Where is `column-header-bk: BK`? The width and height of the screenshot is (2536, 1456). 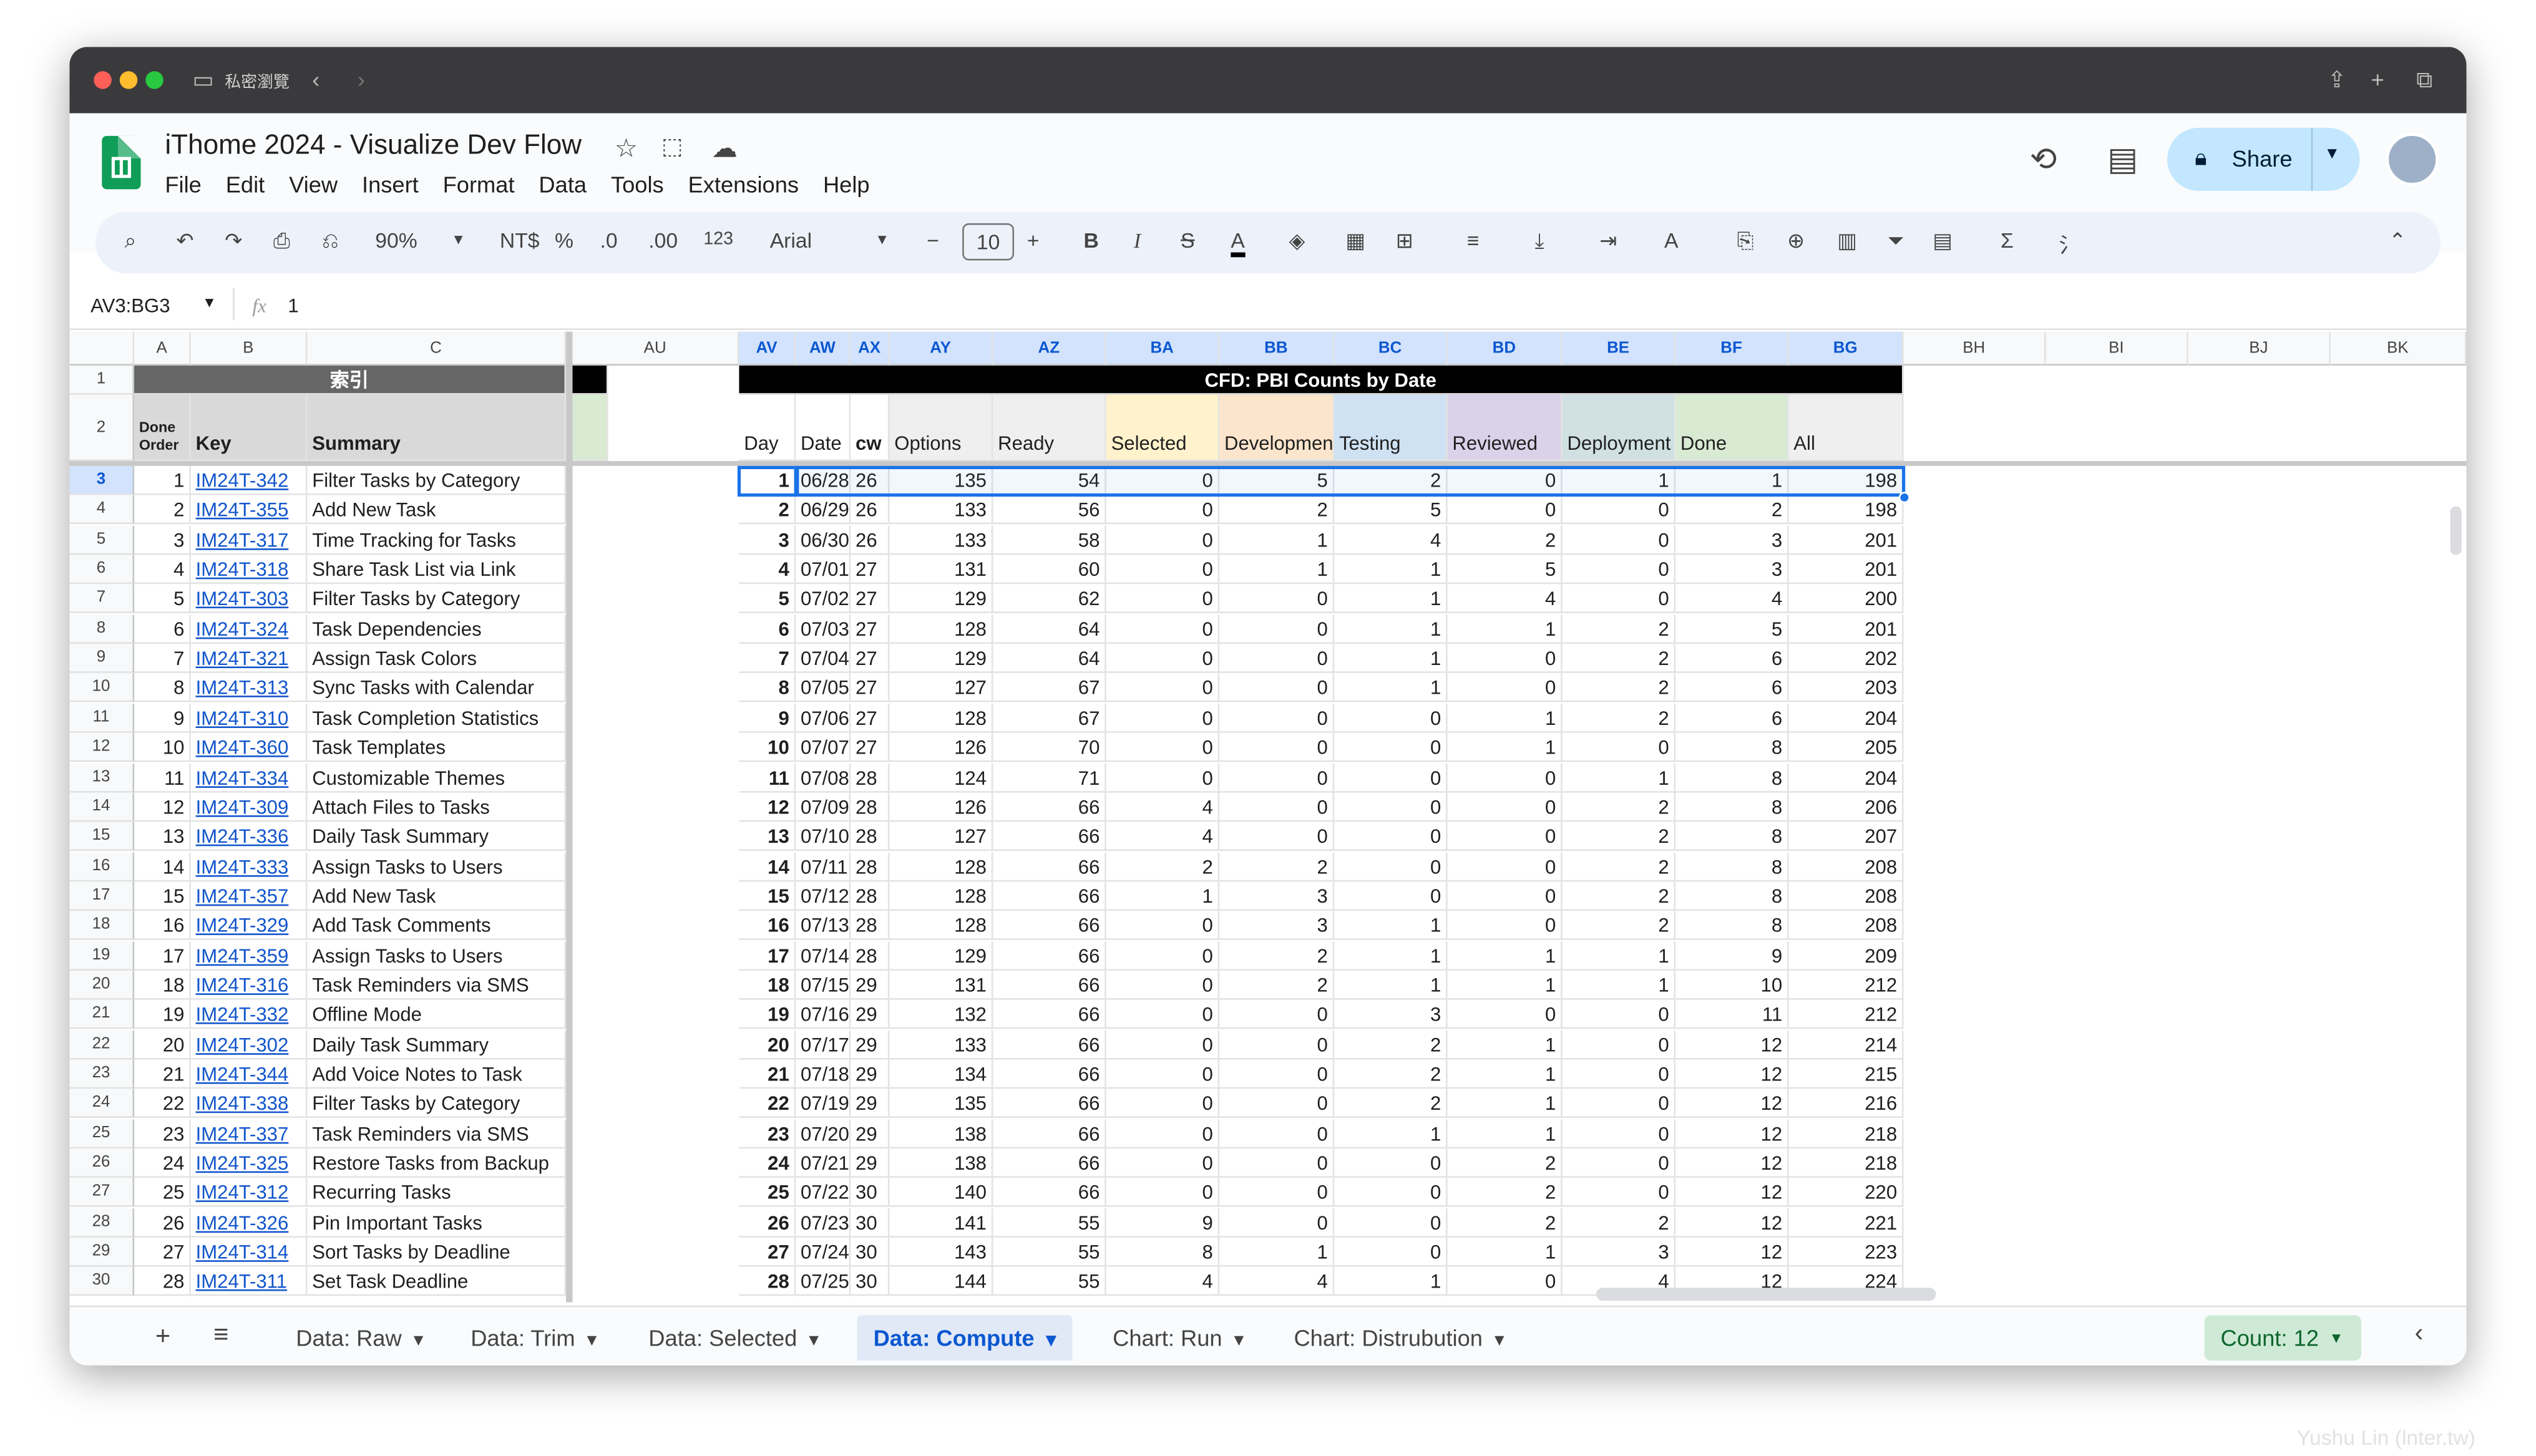 column-header-bk: BK is located at coordinates (2398, 349).